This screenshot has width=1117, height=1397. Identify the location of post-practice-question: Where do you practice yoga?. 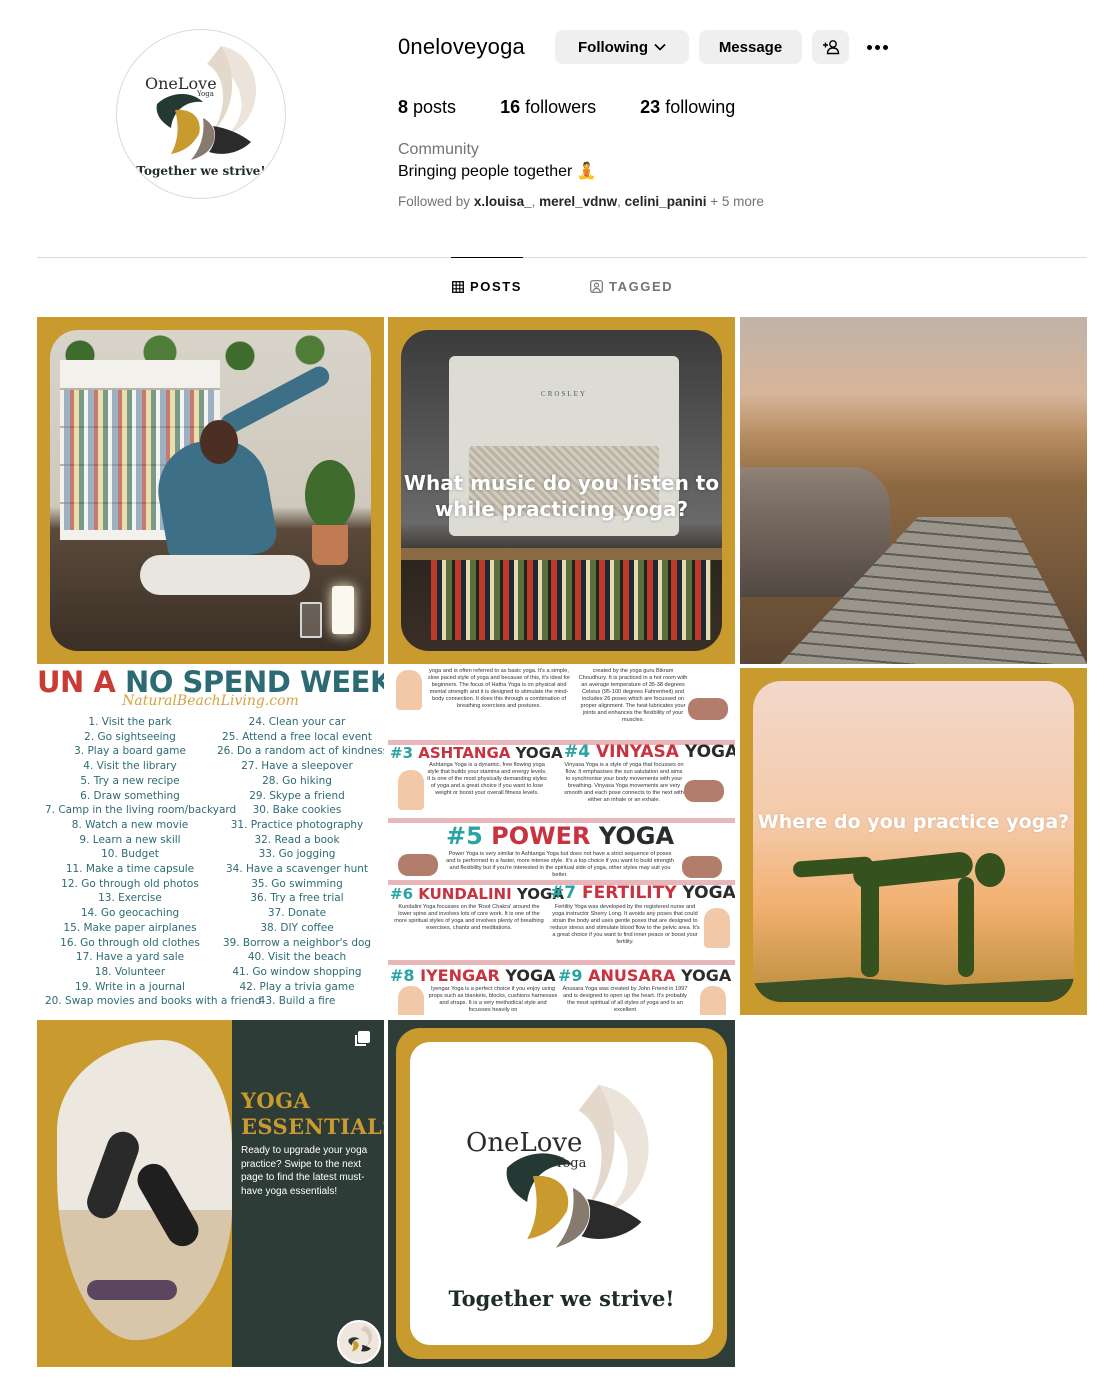
(913, 841).